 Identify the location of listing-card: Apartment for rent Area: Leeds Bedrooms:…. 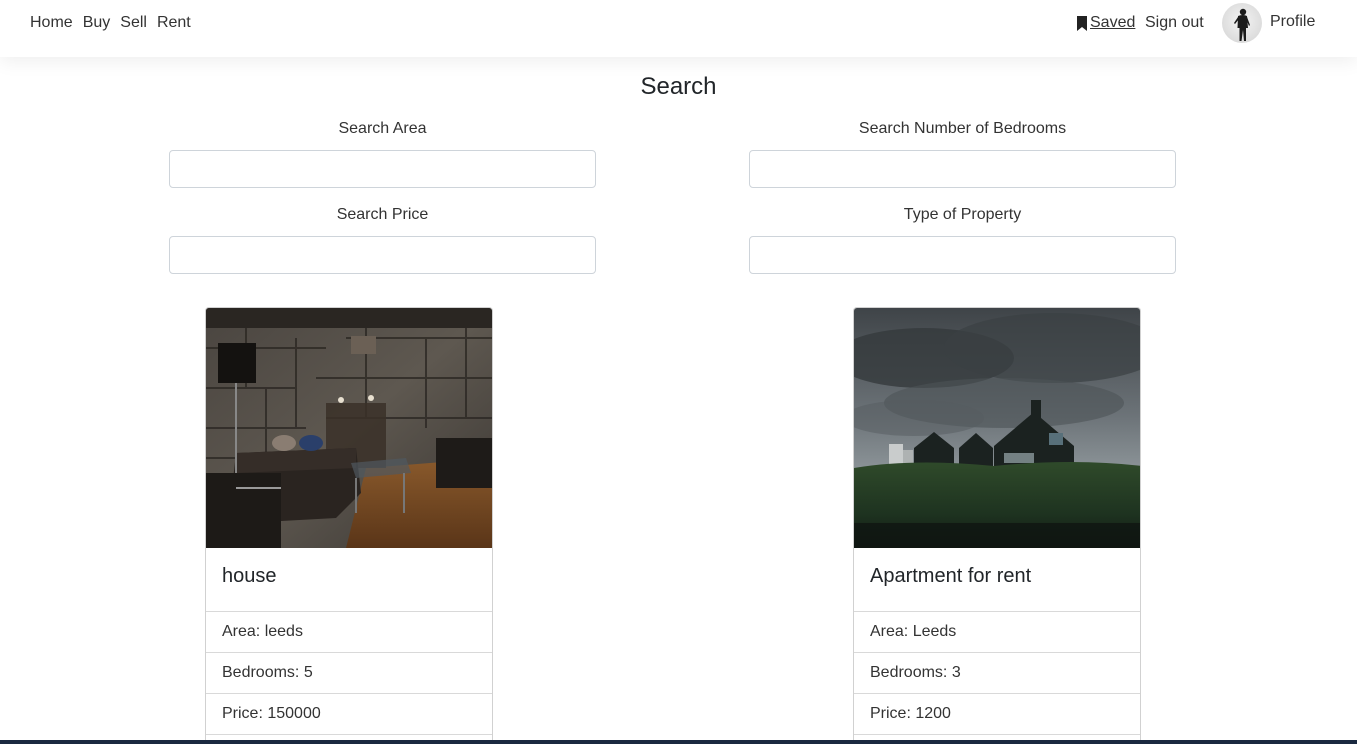
(997, 525).